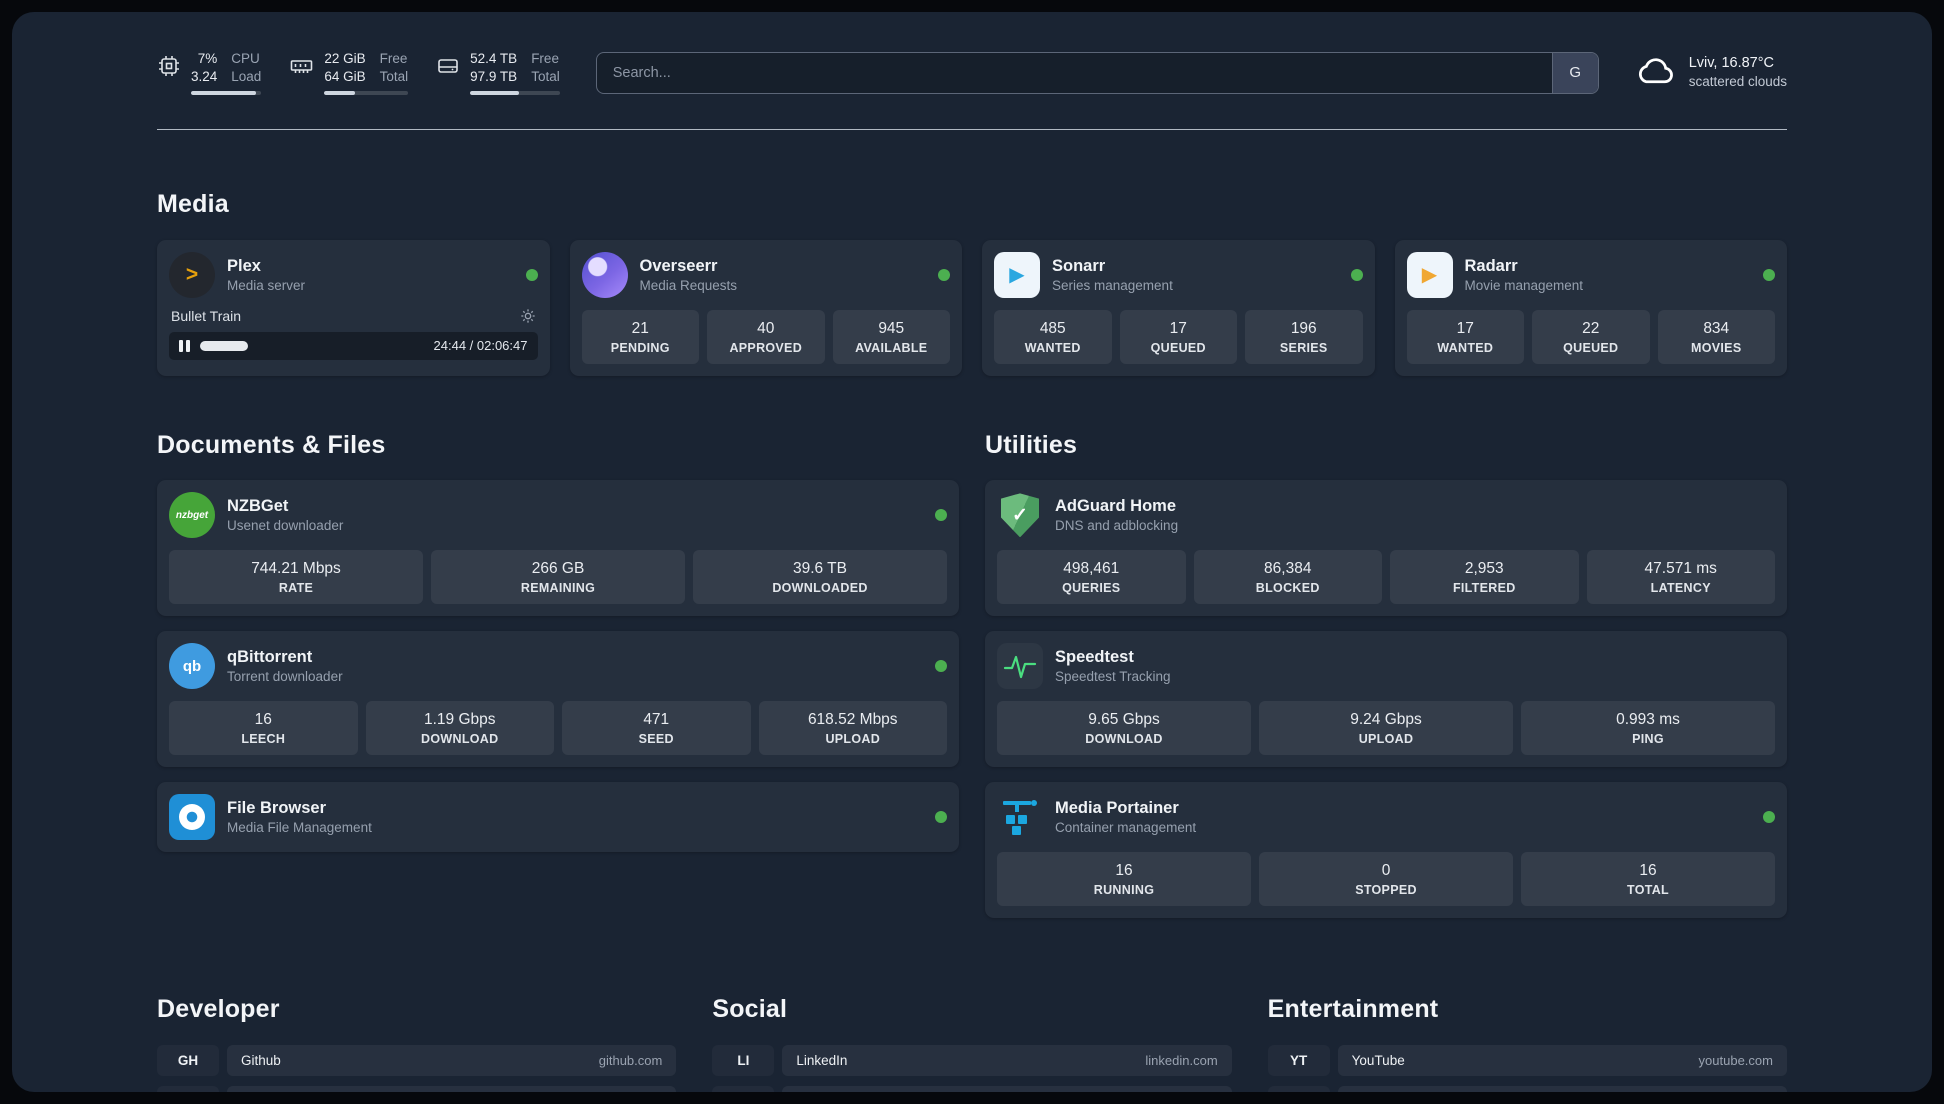 This screenshot has height=1104, width=1944. I want to click on memory-free-label: Free, so click(393, 58).